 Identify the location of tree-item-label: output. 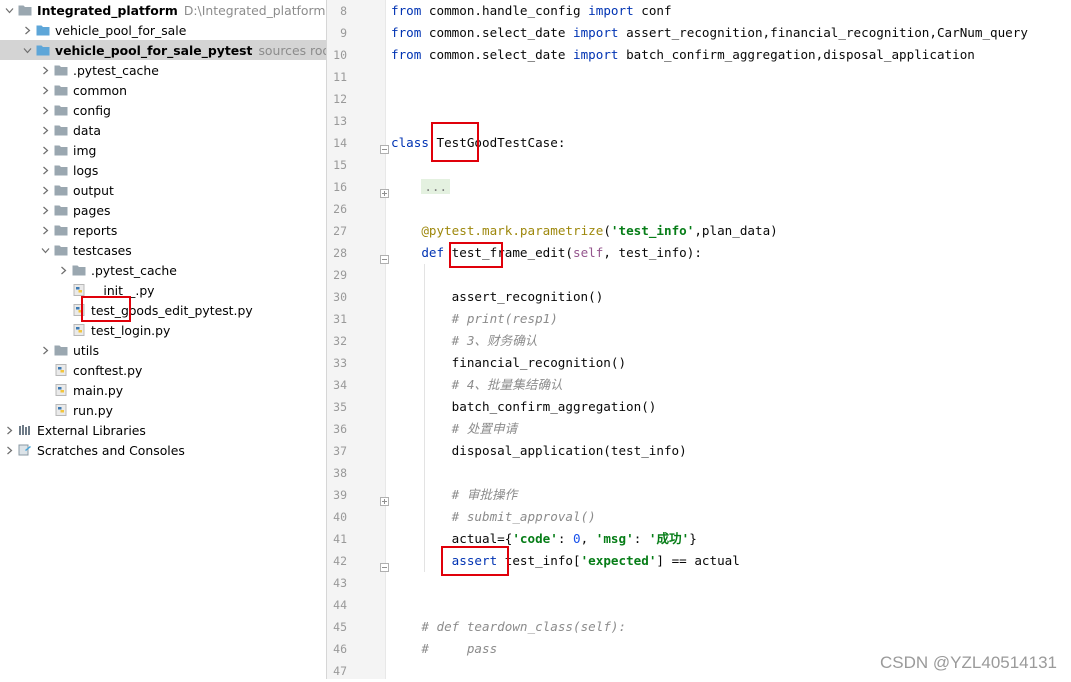
(93, 190).